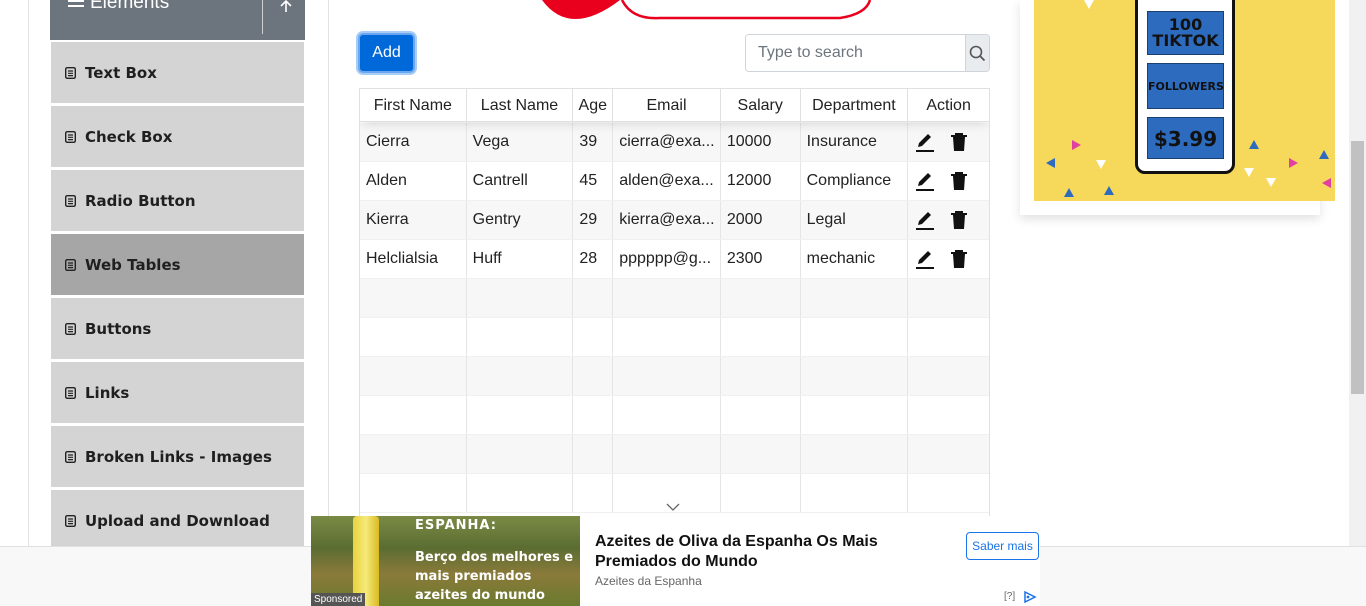  I want to click on ad-box-followers: FOLLOWERS, so click(1185, 86).